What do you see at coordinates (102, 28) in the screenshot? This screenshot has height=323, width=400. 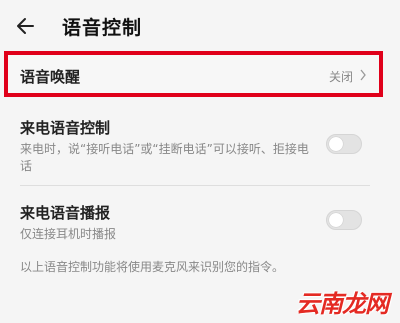 I see `page-title: 语音控制` at bounding box center [102, 28].